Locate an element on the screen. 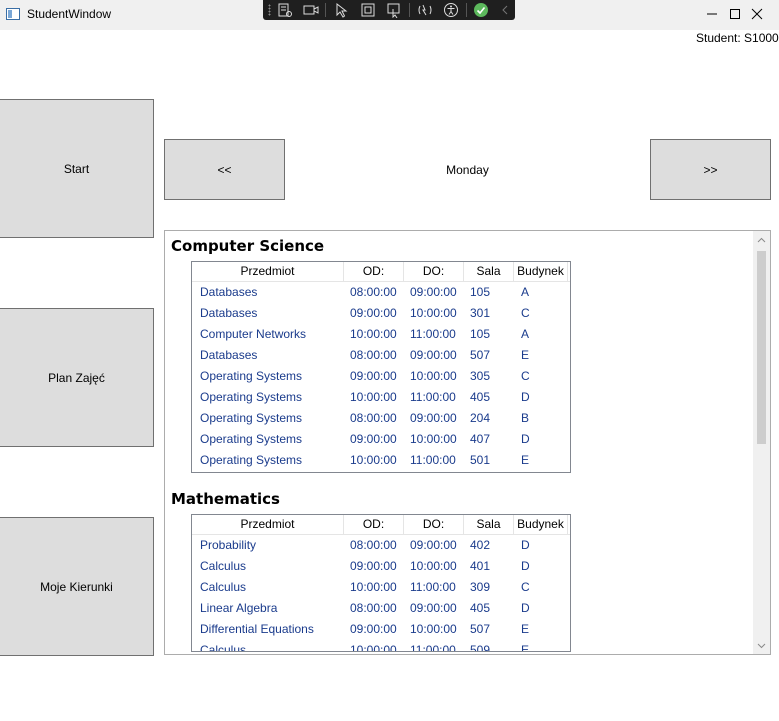  next-day-button: >> is located at coordinates (710, 169).